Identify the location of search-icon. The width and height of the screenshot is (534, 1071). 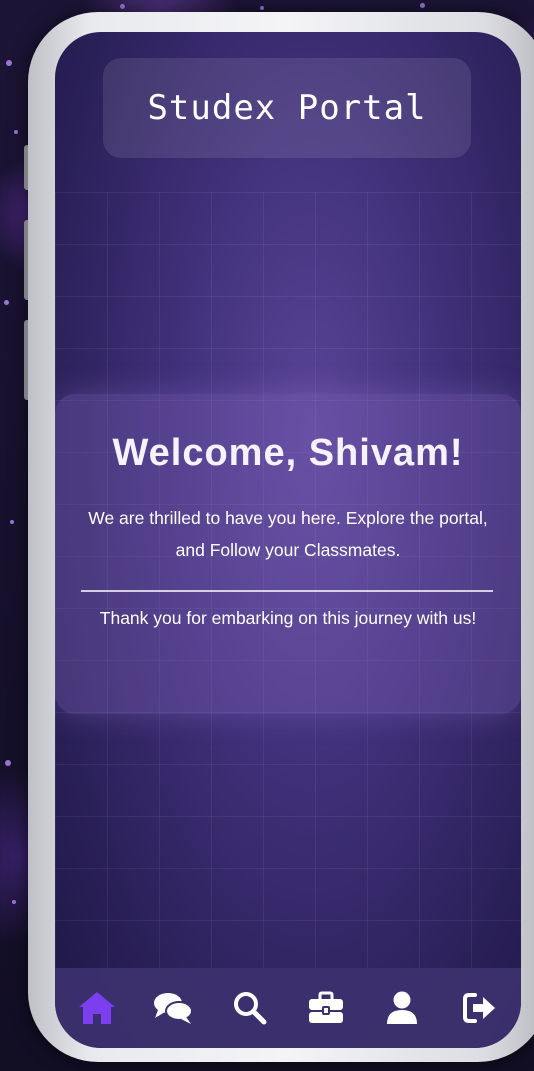
(250, 1008).